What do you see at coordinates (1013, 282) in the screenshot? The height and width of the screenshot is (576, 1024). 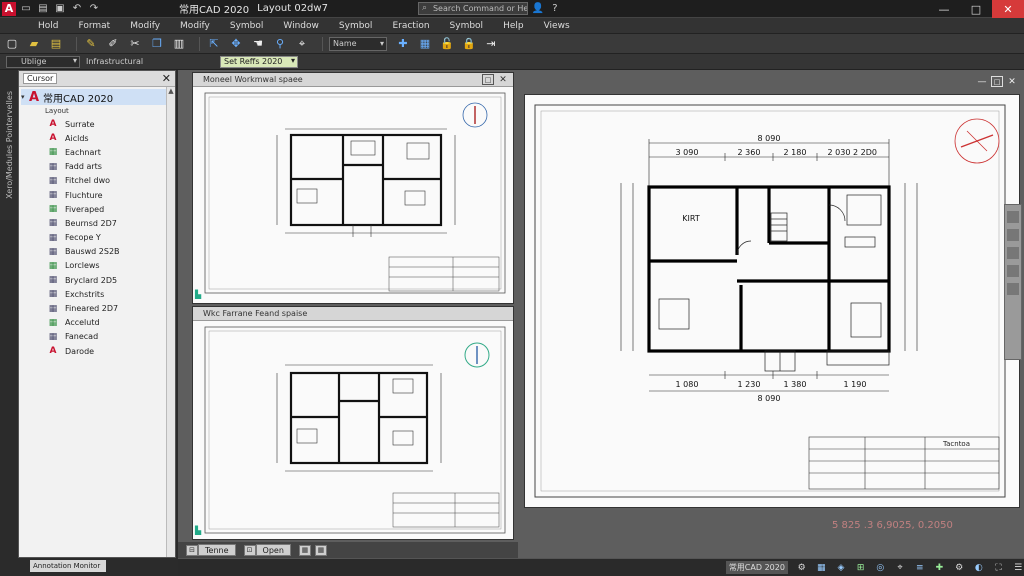 I see `navigation-bar` at bounding box center [1013, 282].